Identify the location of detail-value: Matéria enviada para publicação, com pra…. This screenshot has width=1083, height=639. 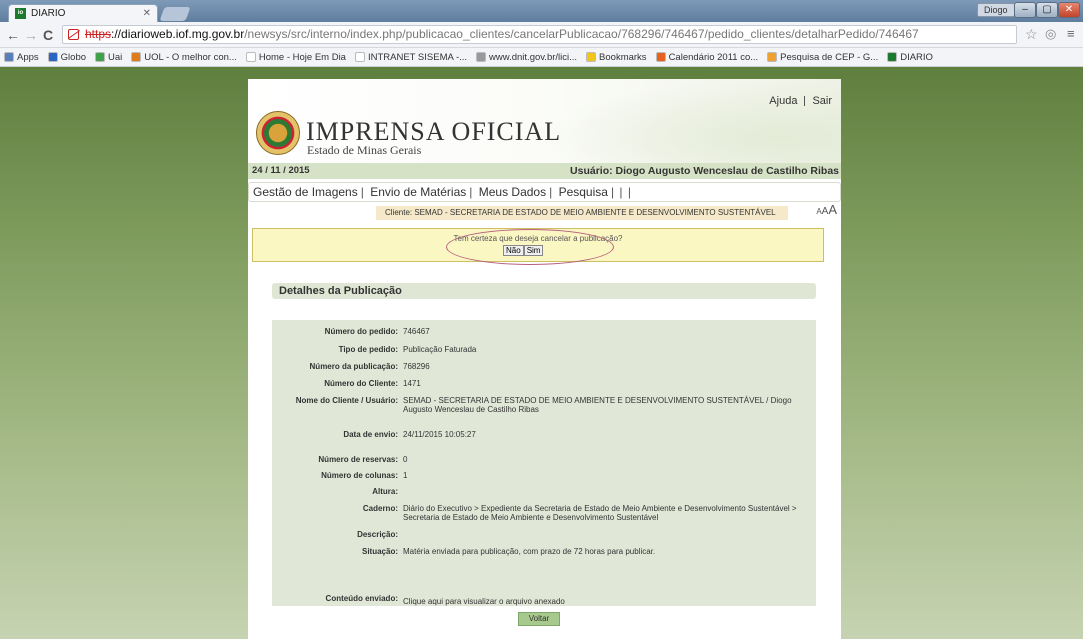
(529, 551).